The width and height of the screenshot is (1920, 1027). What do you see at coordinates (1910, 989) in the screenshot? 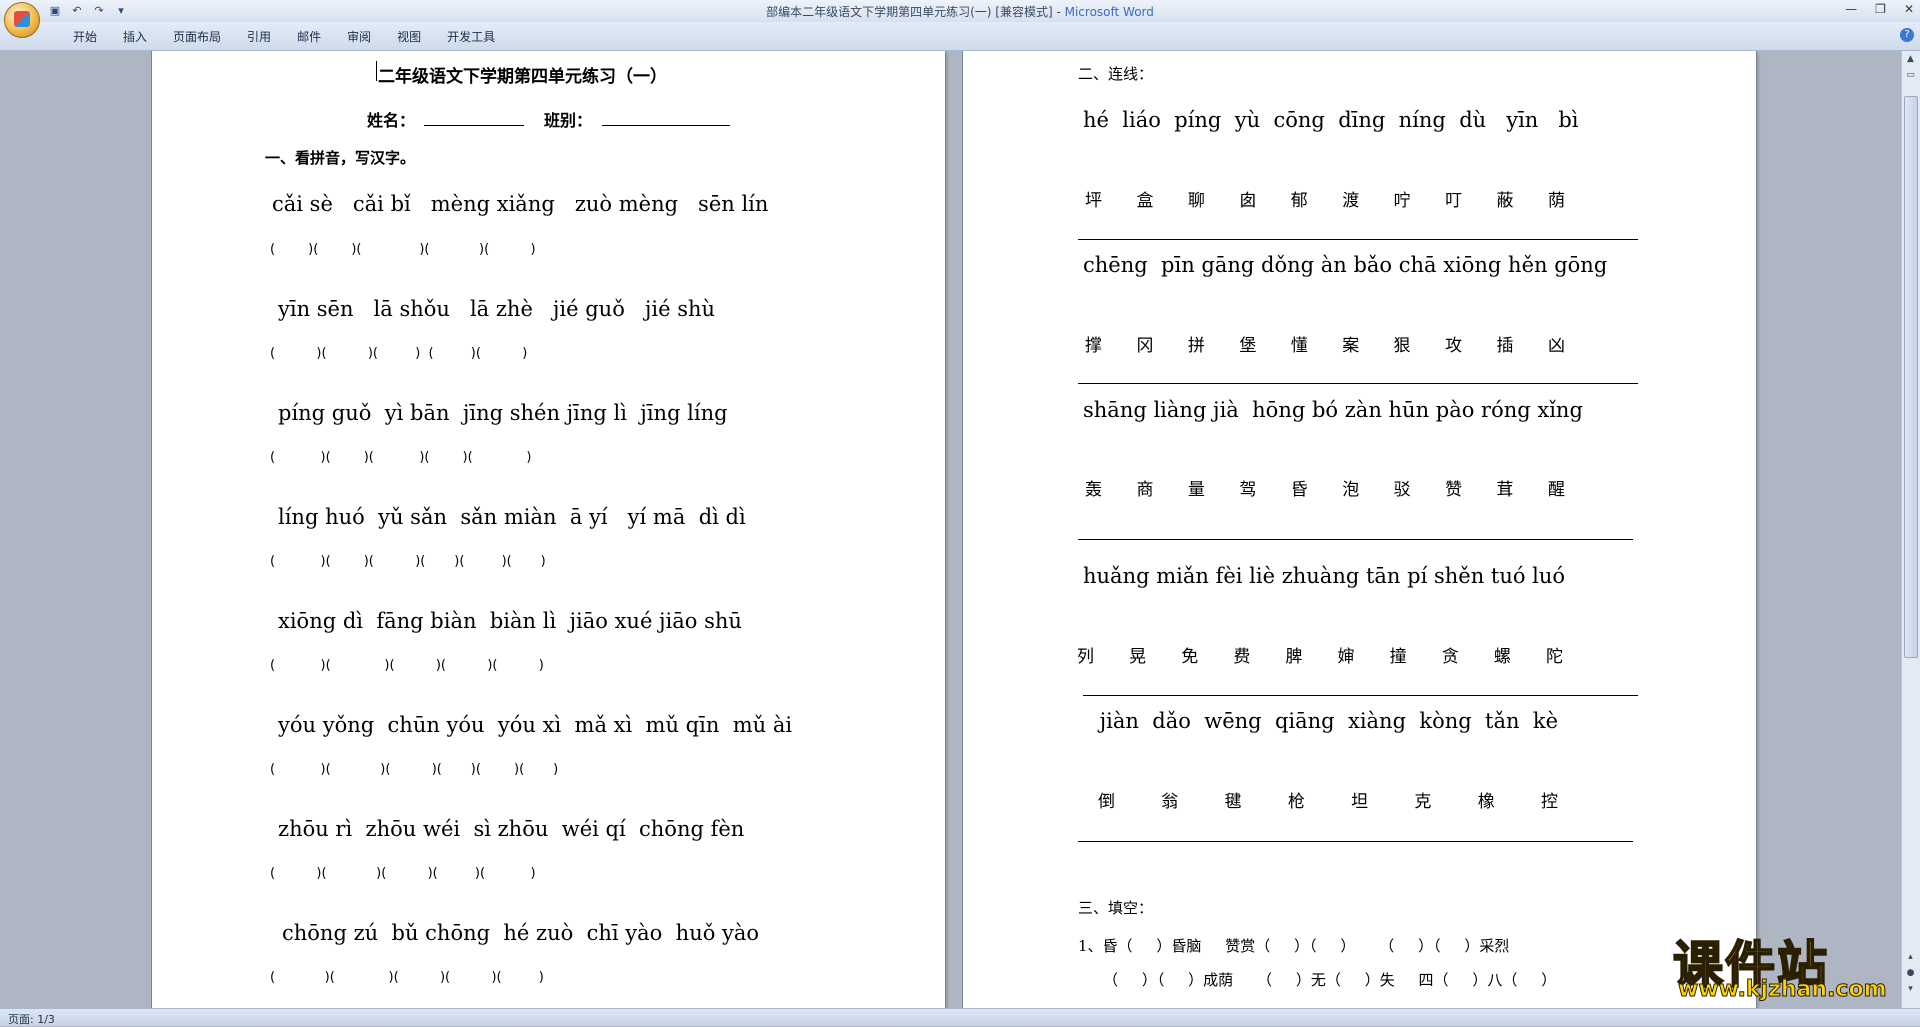
I see `next-page-icon: ▾` at bounding box center [1910, 989].